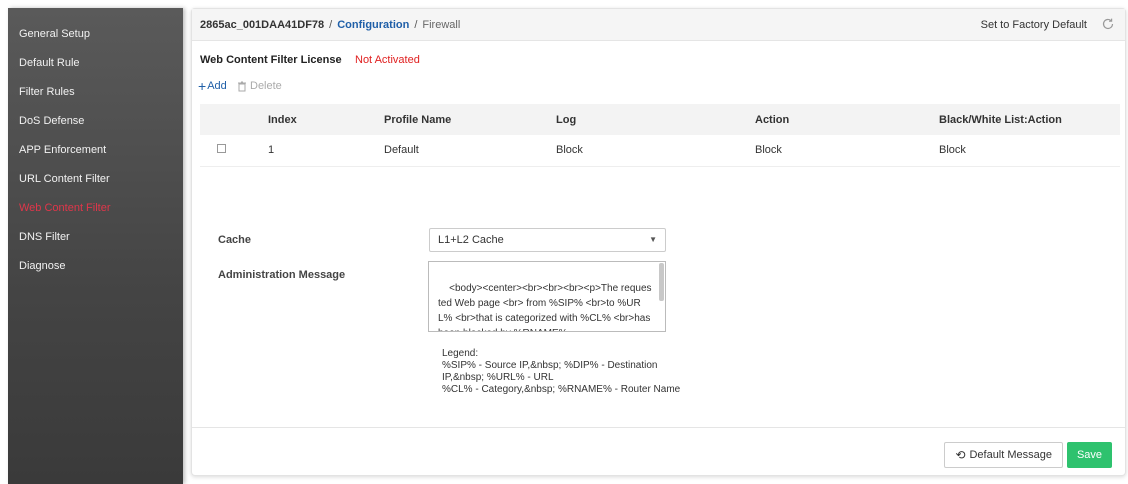 The image size is (1128, 484). I want to click on table-header-index: Index, so click(326, 119).